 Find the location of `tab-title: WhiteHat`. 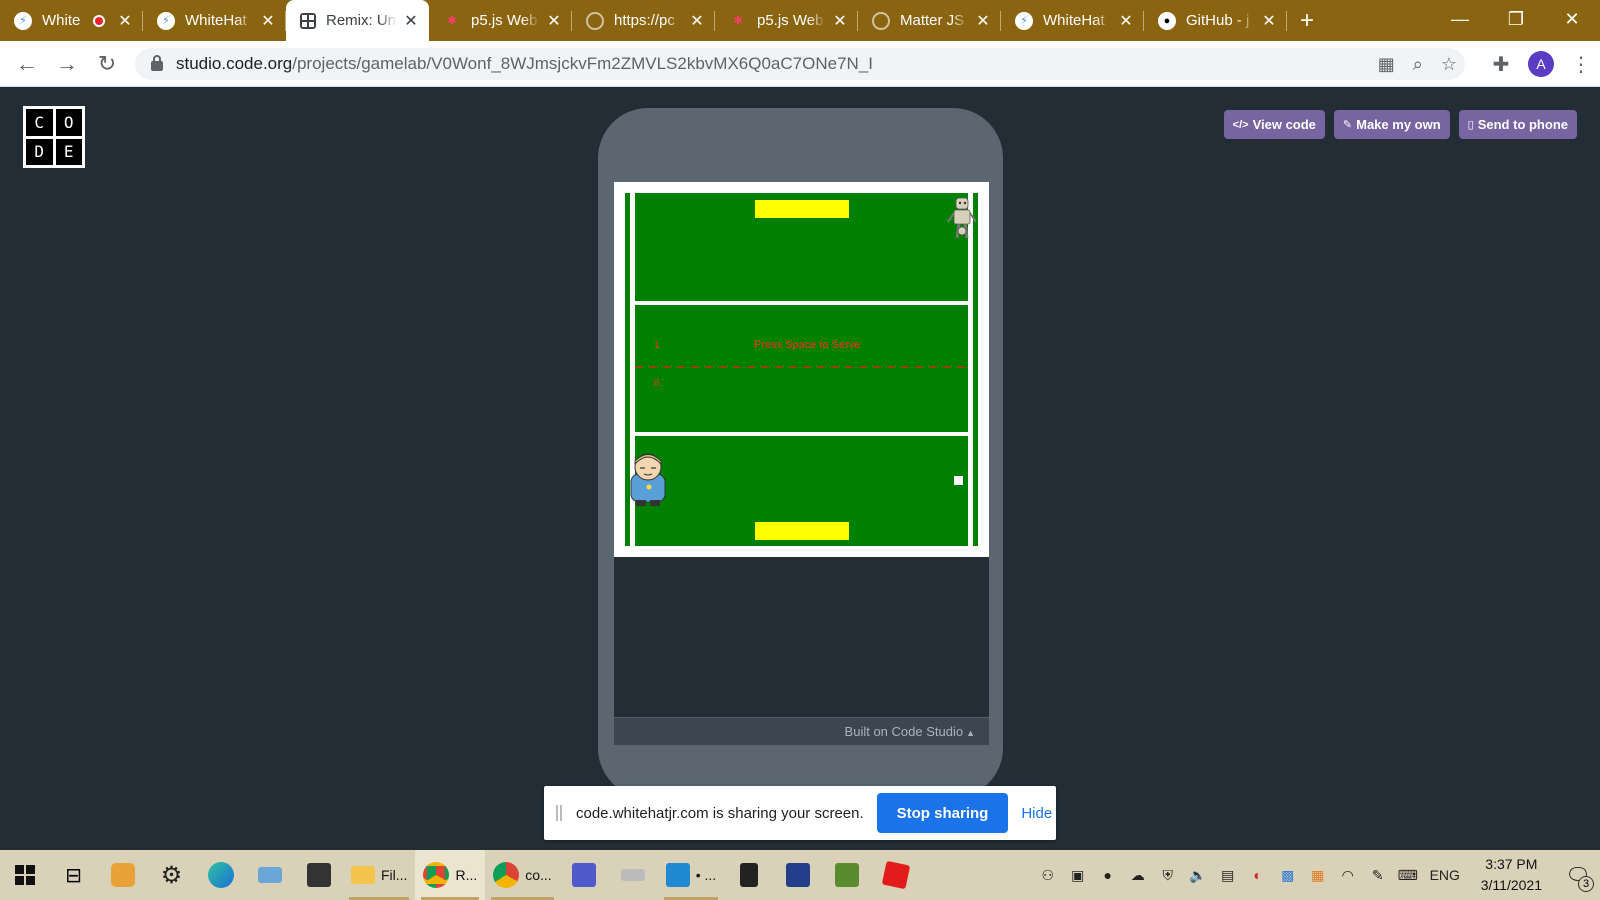

tab-title: WhiteHat is located at coordinates (1074, 20).